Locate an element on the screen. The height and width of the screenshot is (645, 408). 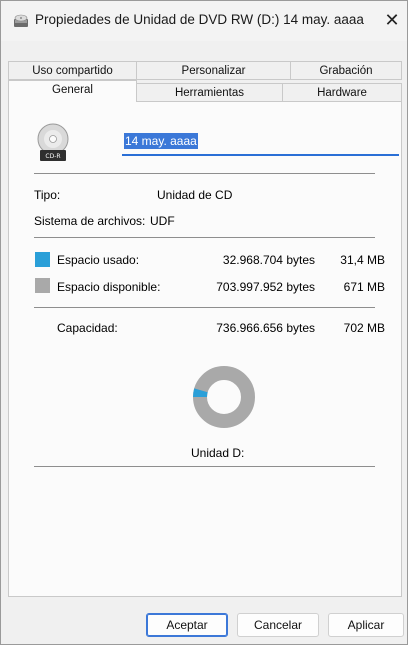
filesystem-label: Sistema de archivos: is located at coordinates (90, 221).